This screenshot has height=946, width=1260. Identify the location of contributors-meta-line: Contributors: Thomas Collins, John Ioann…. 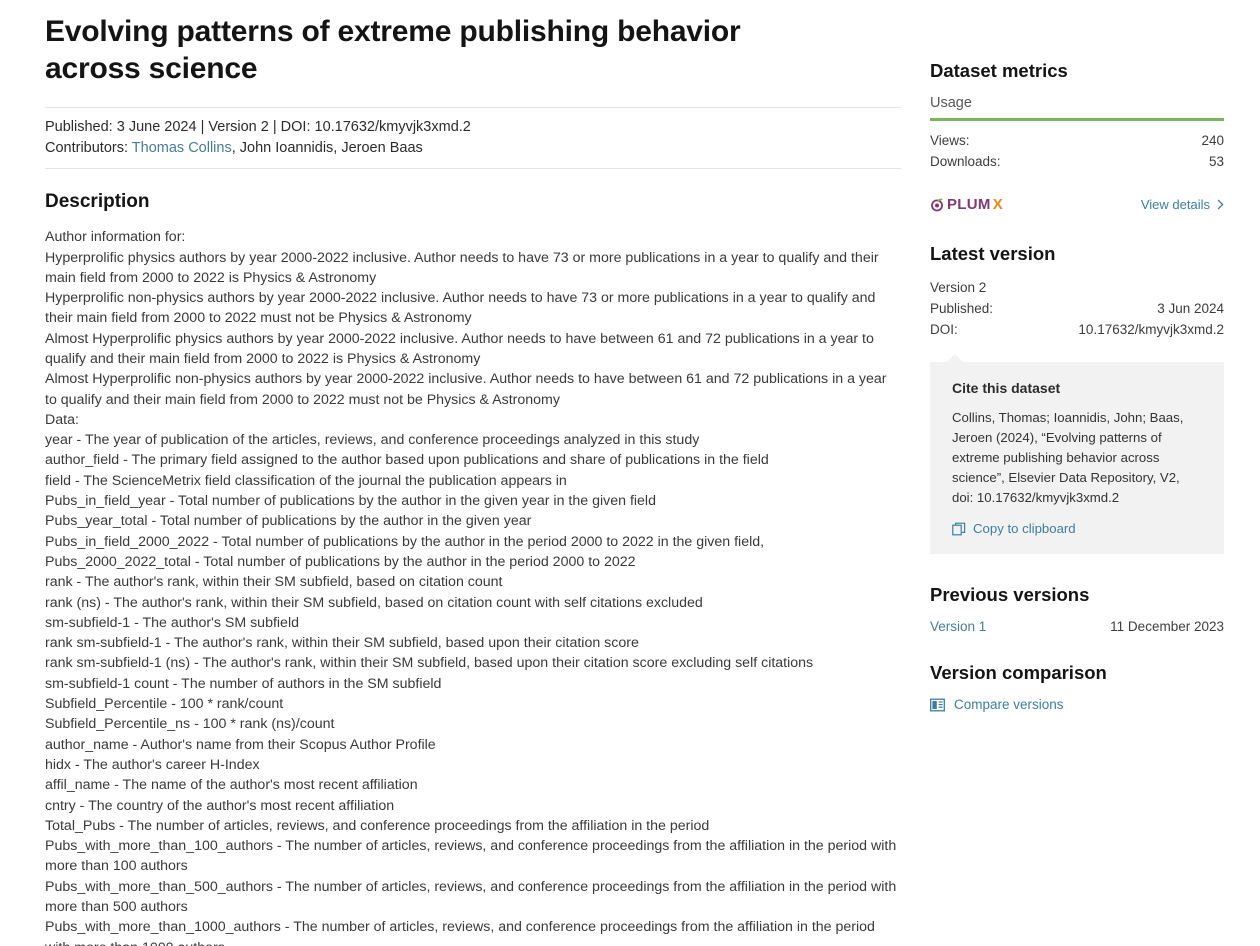
(473, 148).